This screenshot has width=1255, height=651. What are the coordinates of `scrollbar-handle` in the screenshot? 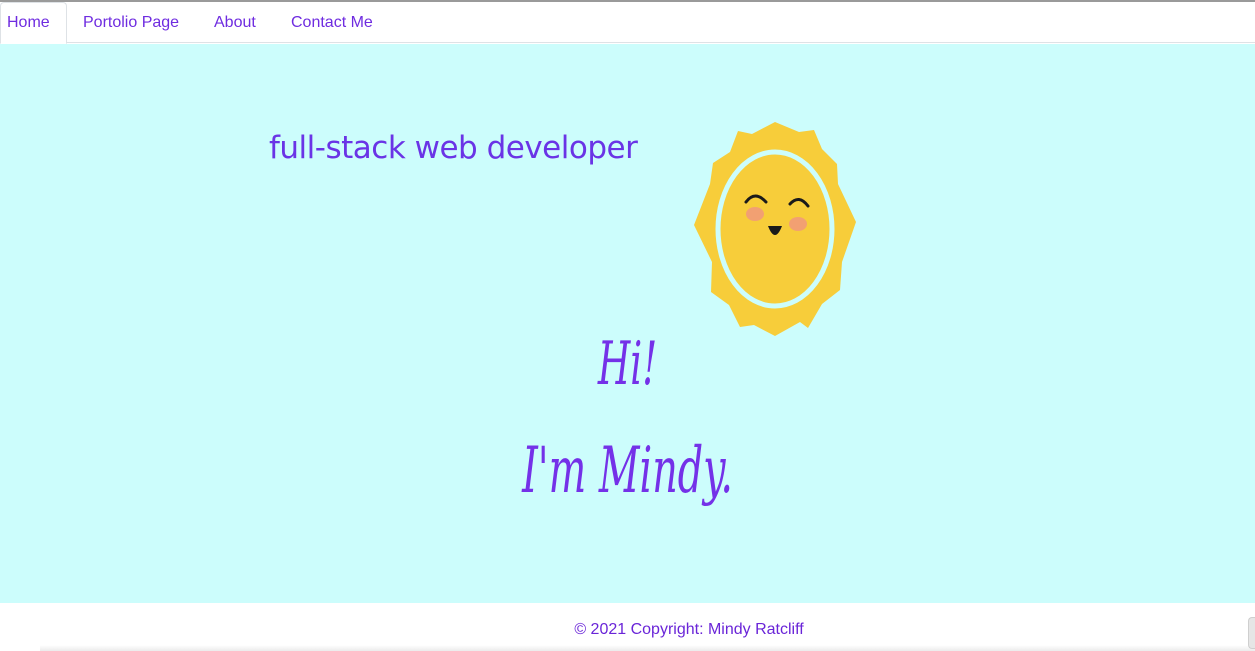 It's located at (1251, 633).